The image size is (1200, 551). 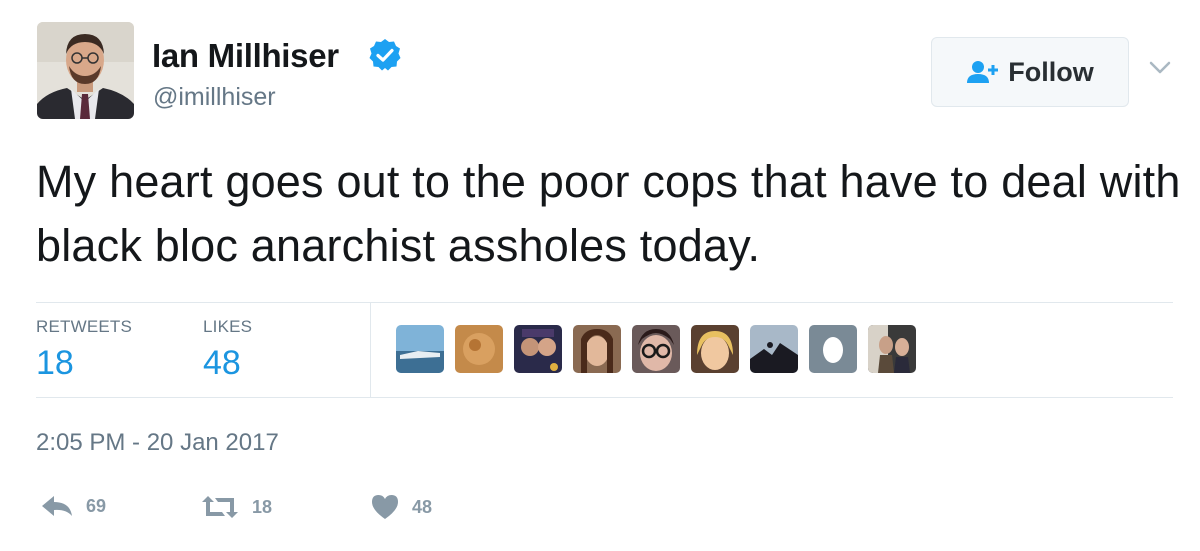 I want to click on stats-vertical-divider, so click(x=370, y=349).